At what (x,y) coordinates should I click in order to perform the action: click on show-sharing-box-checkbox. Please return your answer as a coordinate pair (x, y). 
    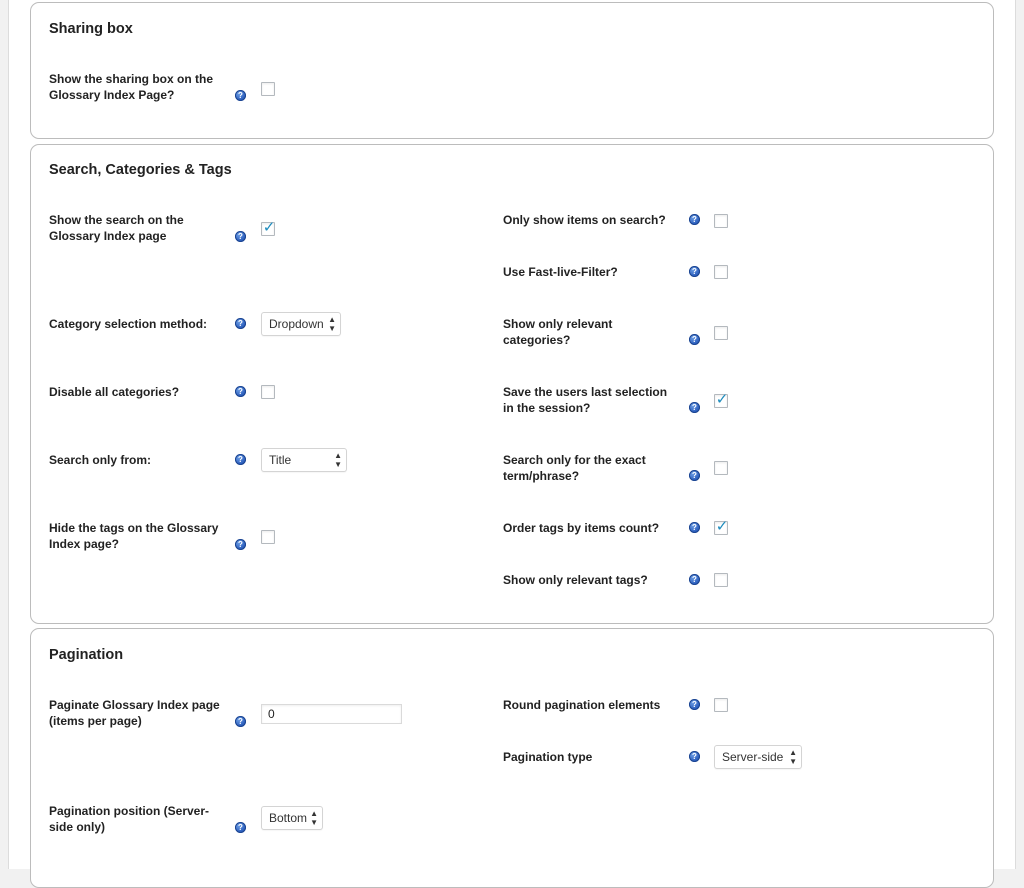
    Looking at the image, I should click on (268, 89).